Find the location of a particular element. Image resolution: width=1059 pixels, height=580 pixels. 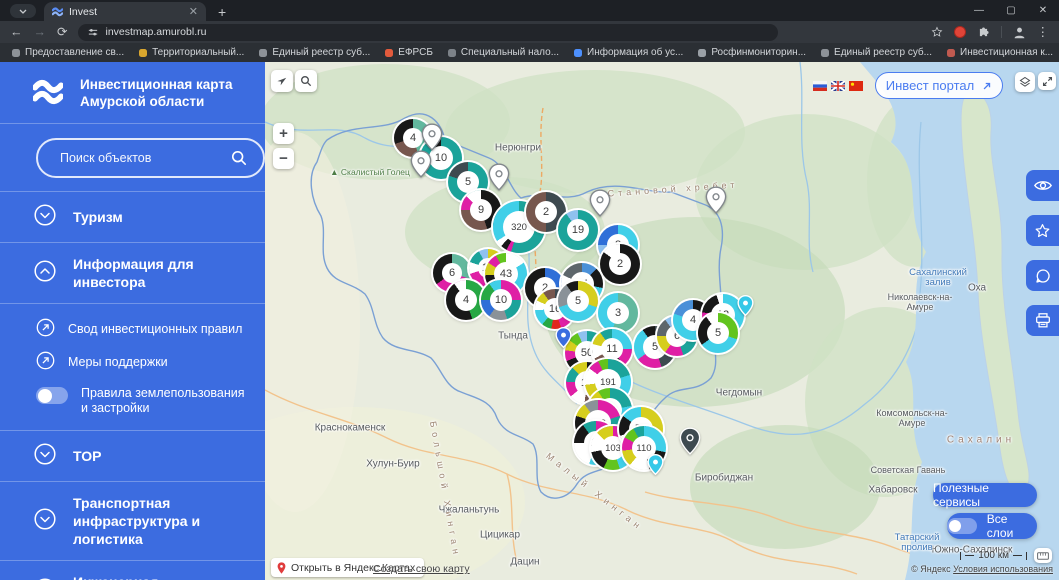

star-icon is located at coordinates (1042, 230).